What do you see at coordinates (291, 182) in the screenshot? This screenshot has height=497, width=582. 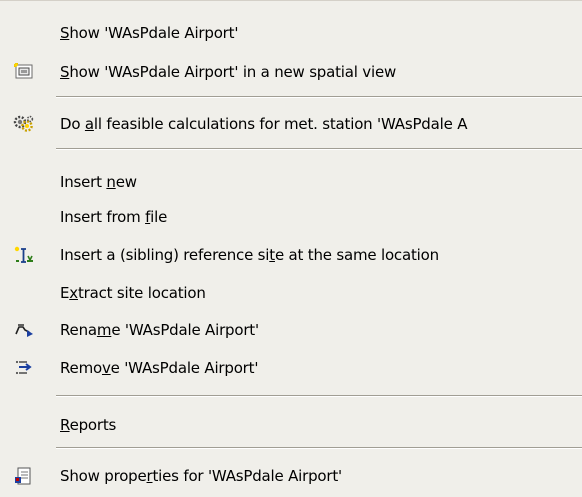 I see `menu-item-insert-new: Insert new` at bounding box center [291, 182].